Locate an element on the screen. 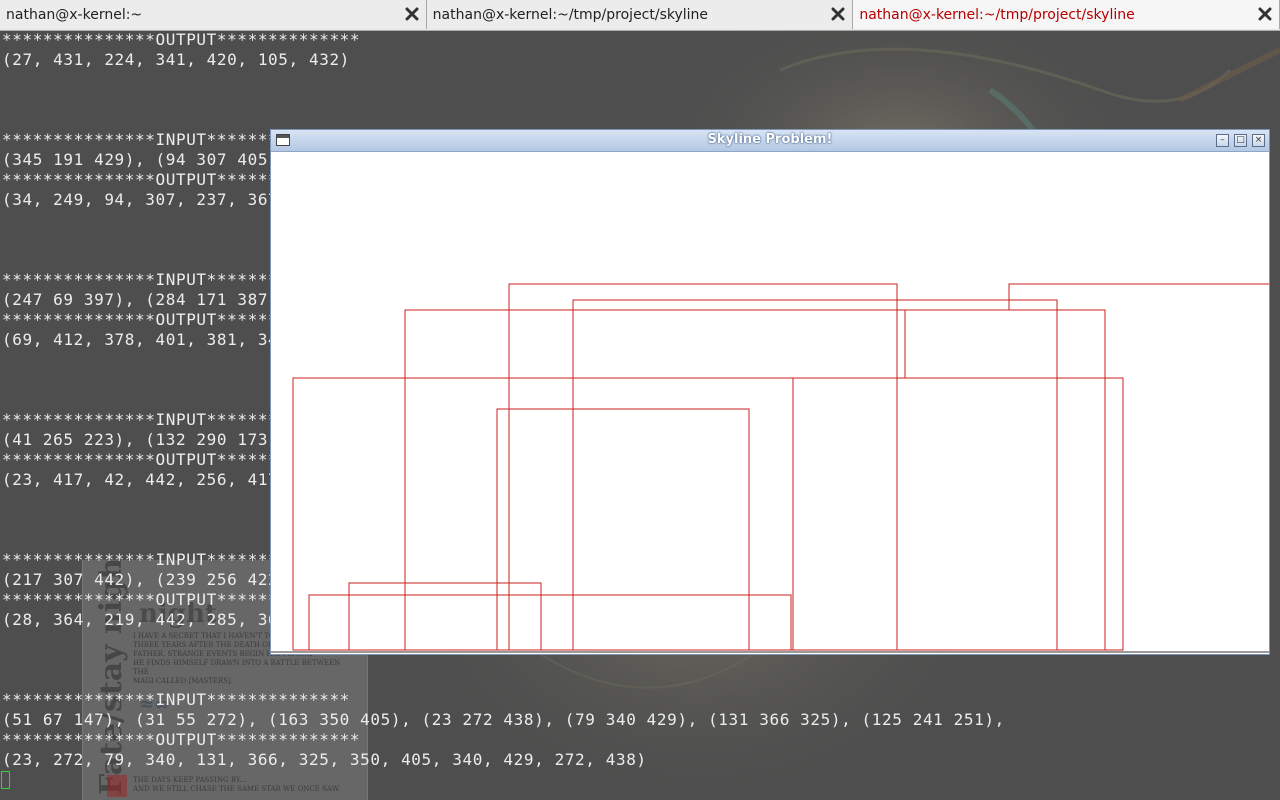 The image size is (1280, 800). tab-skyline-1: nathan@x-kernel:~/tmp/project/skyline is located at coordinates (640, 14).